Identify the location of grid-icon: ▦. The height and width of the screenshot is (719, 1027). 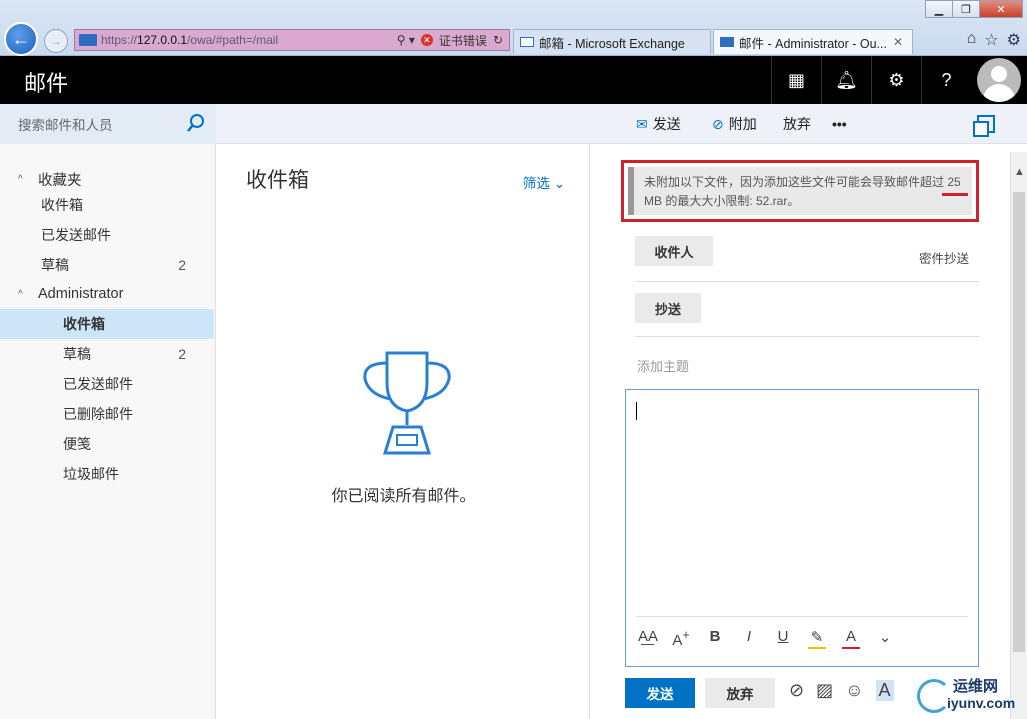
(796, 79).